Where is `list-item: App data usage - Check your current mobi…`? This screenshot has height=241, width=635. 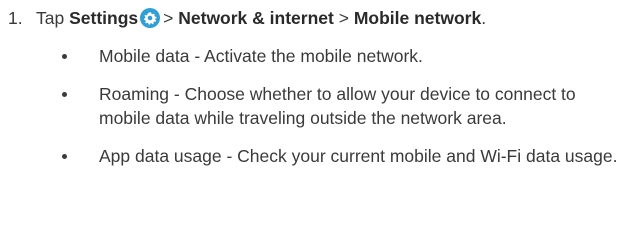 list-item: App data usage - Check your current mobi… is located at coordinates (315, 156).